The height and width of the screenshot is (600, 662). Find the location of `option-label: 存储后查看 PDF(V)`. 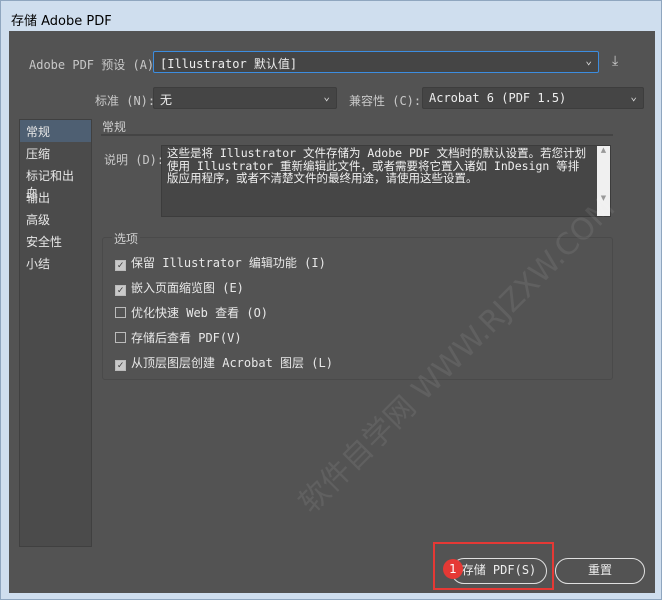

option-label: 存储后查看 PDF(V) is located at coordinates (186, 338).